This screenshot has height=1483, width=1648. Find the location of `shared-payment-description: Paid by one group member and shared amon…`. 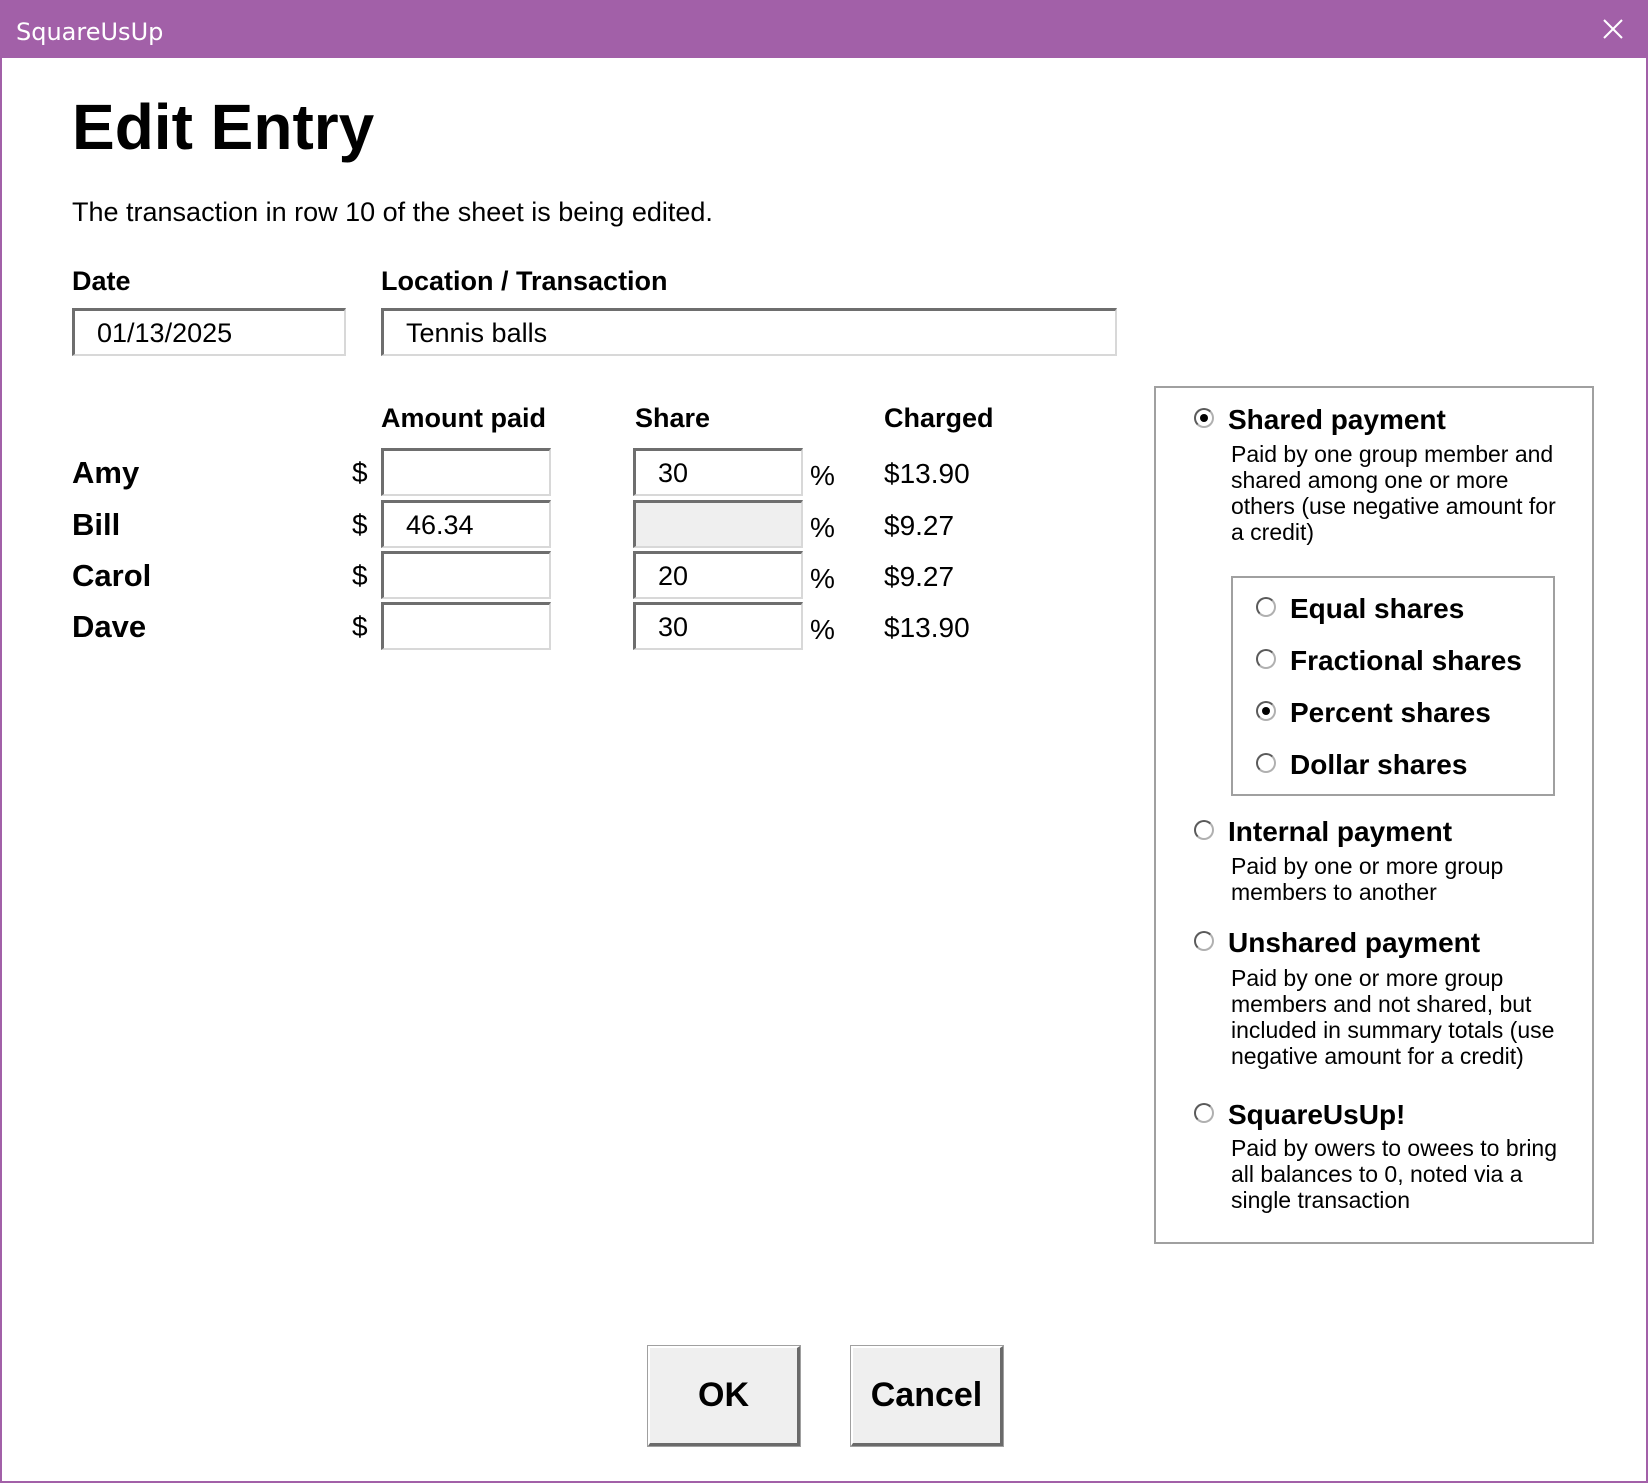

shared-payment-description: Paid by one group member and shared amon… is located at coordinates (1393, 493).